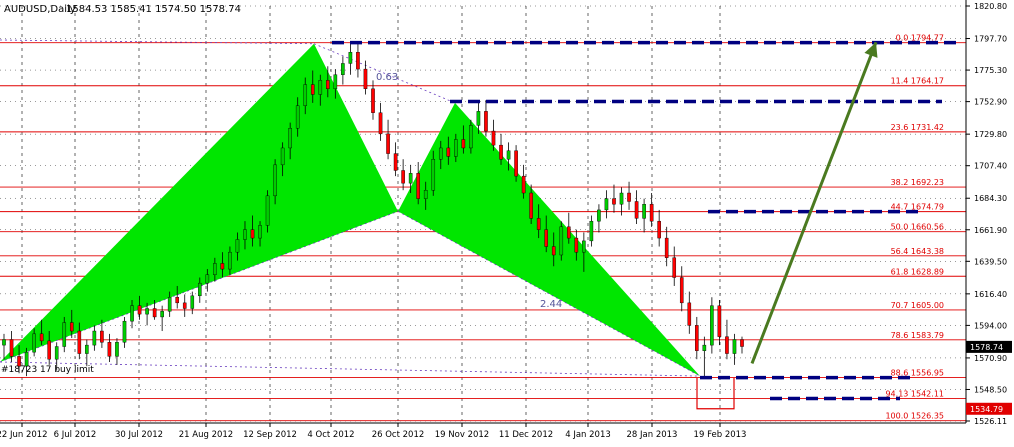 The height and width of the screenshot is (447, 1014). What do you see at coordinates (990, 39) in the screenshot?
I see `y-tick-label: 1797.70` at bounding box center [990, 39].